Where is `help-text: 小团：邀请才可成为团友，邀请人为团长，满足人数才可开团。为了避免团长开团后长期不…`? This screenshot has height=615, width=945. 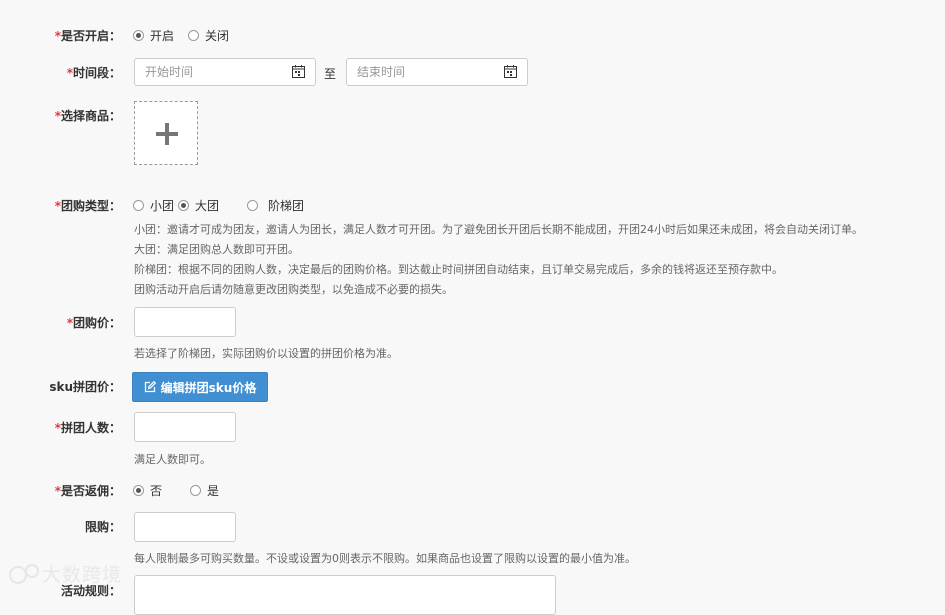
help-text: 小团：邀请才可成为团友，邀请人为团长，满足人数才可开团。为了避免团长开团后长期不… is located at coordinates (498, 229).